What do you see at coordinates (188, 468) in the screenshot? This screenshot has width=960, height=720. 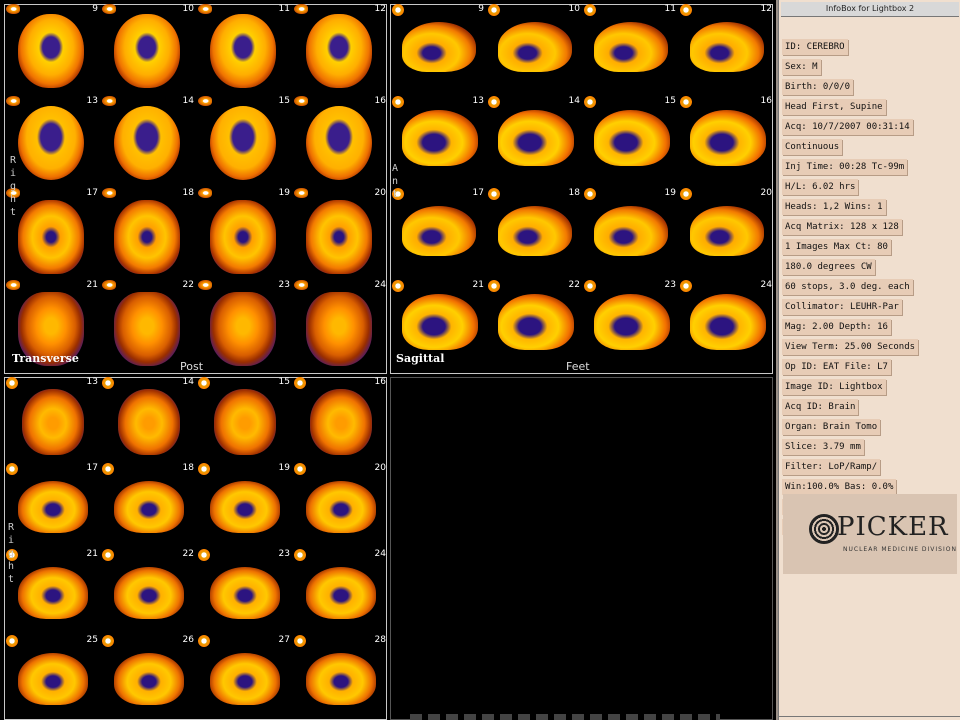 I see `coronal-slice-number: 18` at bounding box center [188, 468].